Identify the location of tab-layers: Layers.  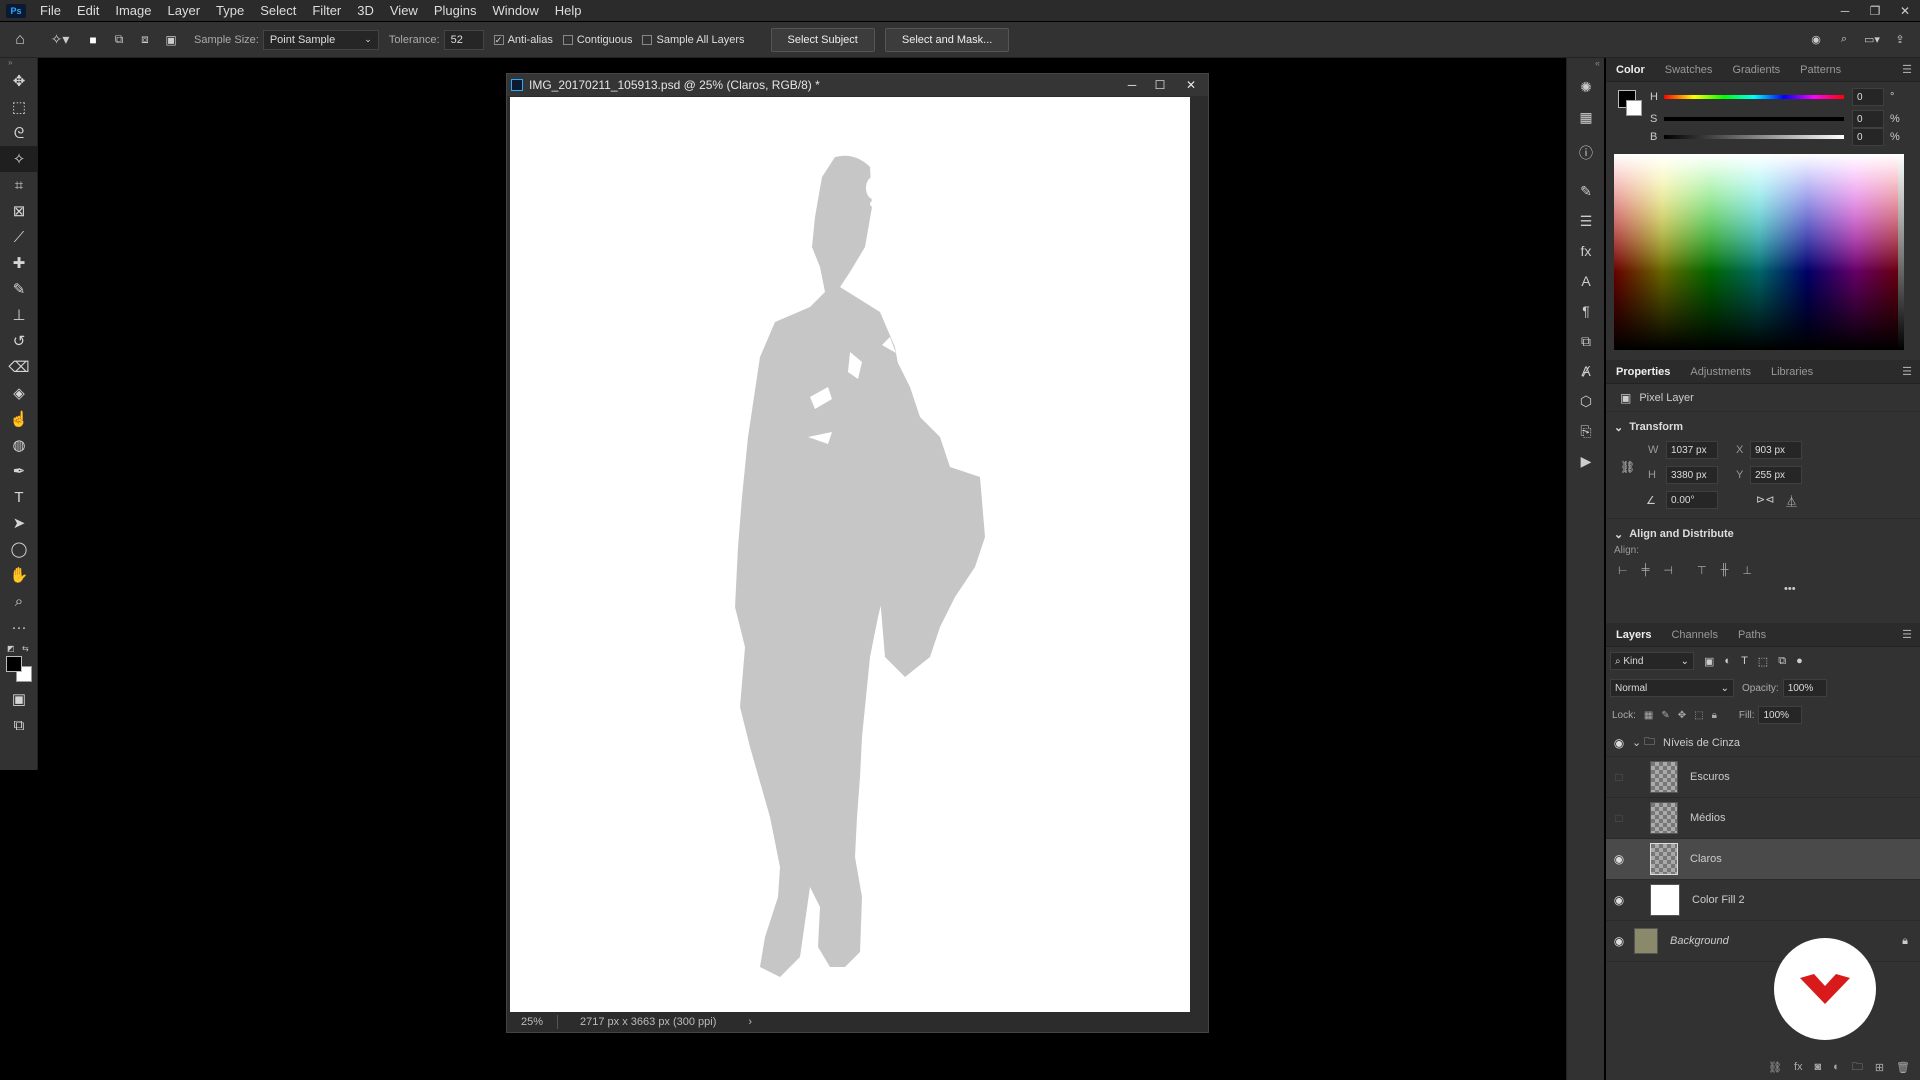
(1633, 635).